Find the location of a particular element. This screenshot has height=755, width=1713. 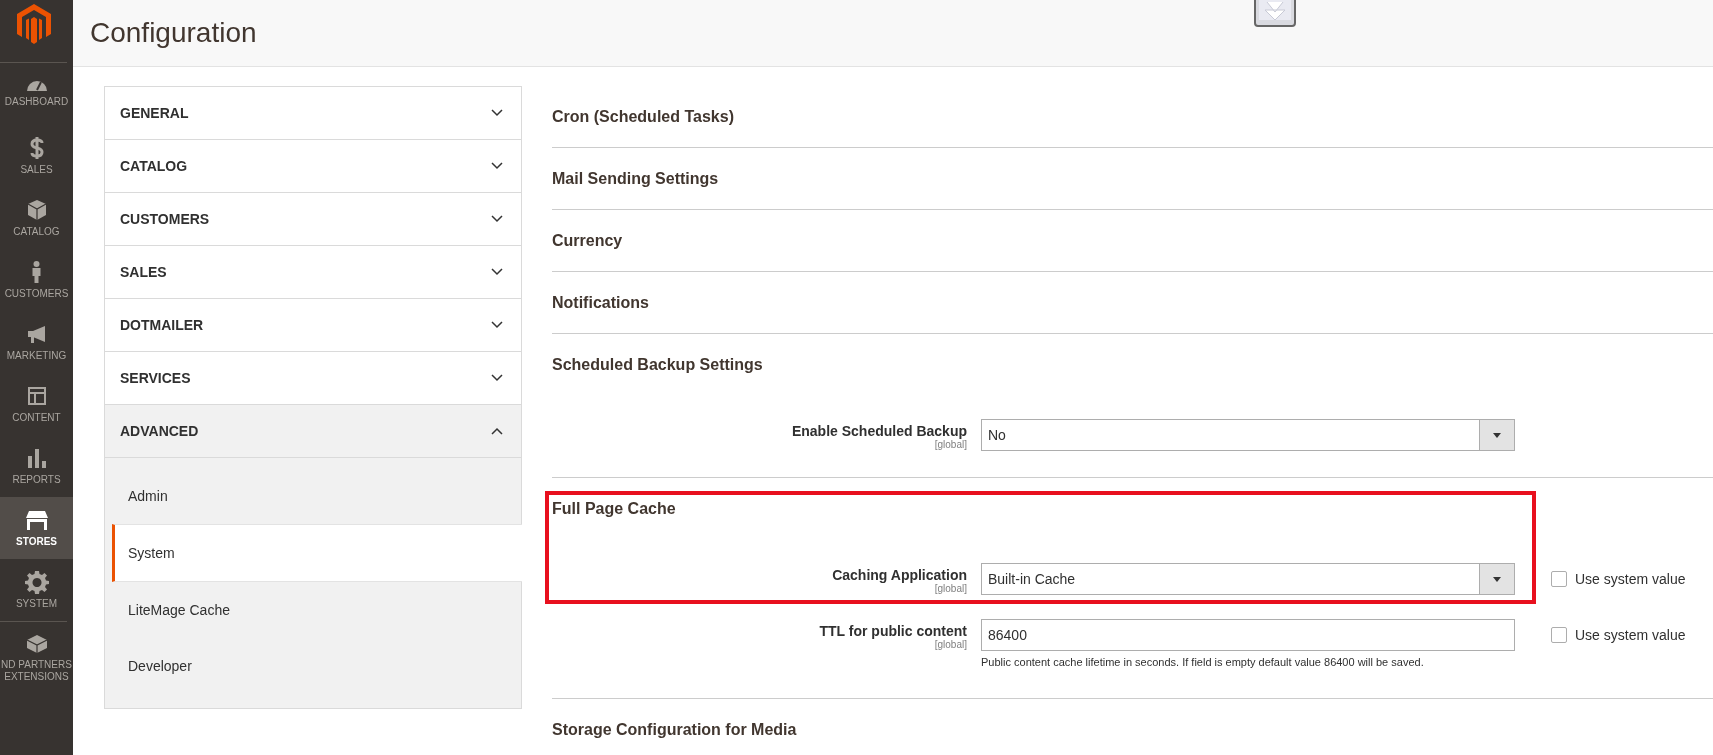

gear-icon is located at coordinates (36, 581).